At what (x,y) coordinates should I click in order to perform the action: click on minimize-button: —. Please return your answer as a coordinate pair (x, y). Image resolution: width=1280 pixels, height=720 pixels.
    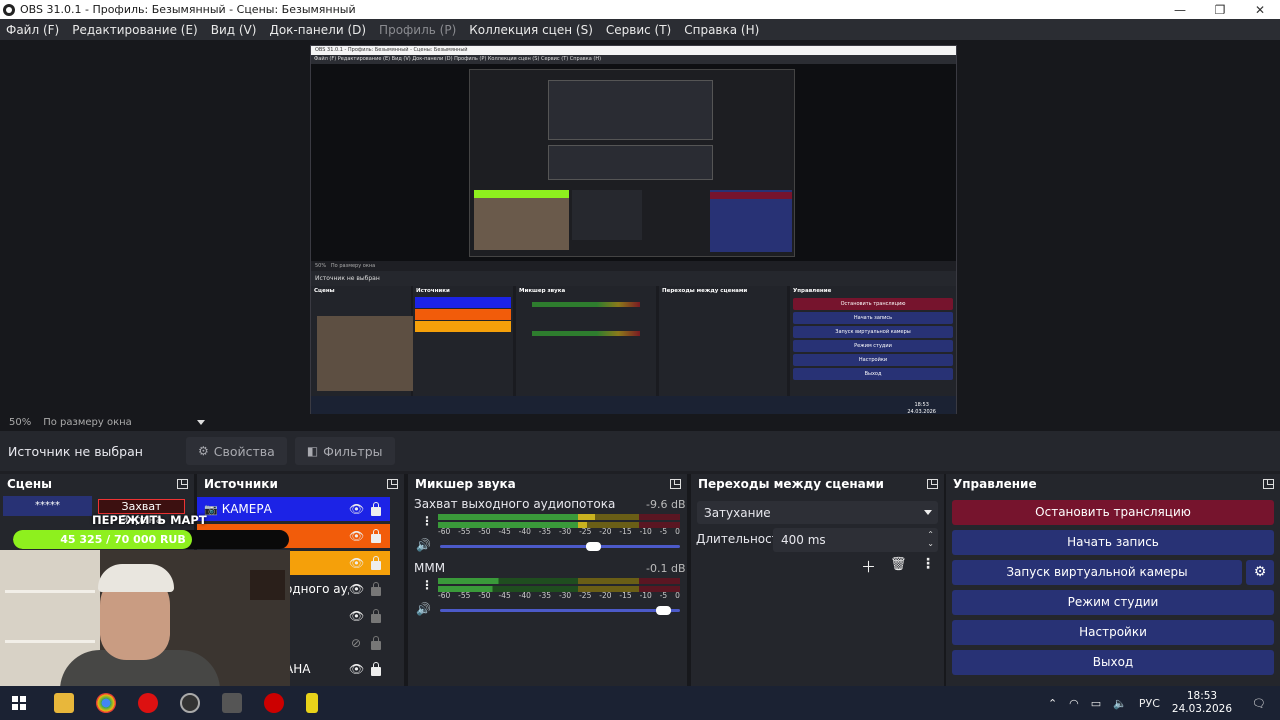
    Looking at the image, I should click on (1180, 9).